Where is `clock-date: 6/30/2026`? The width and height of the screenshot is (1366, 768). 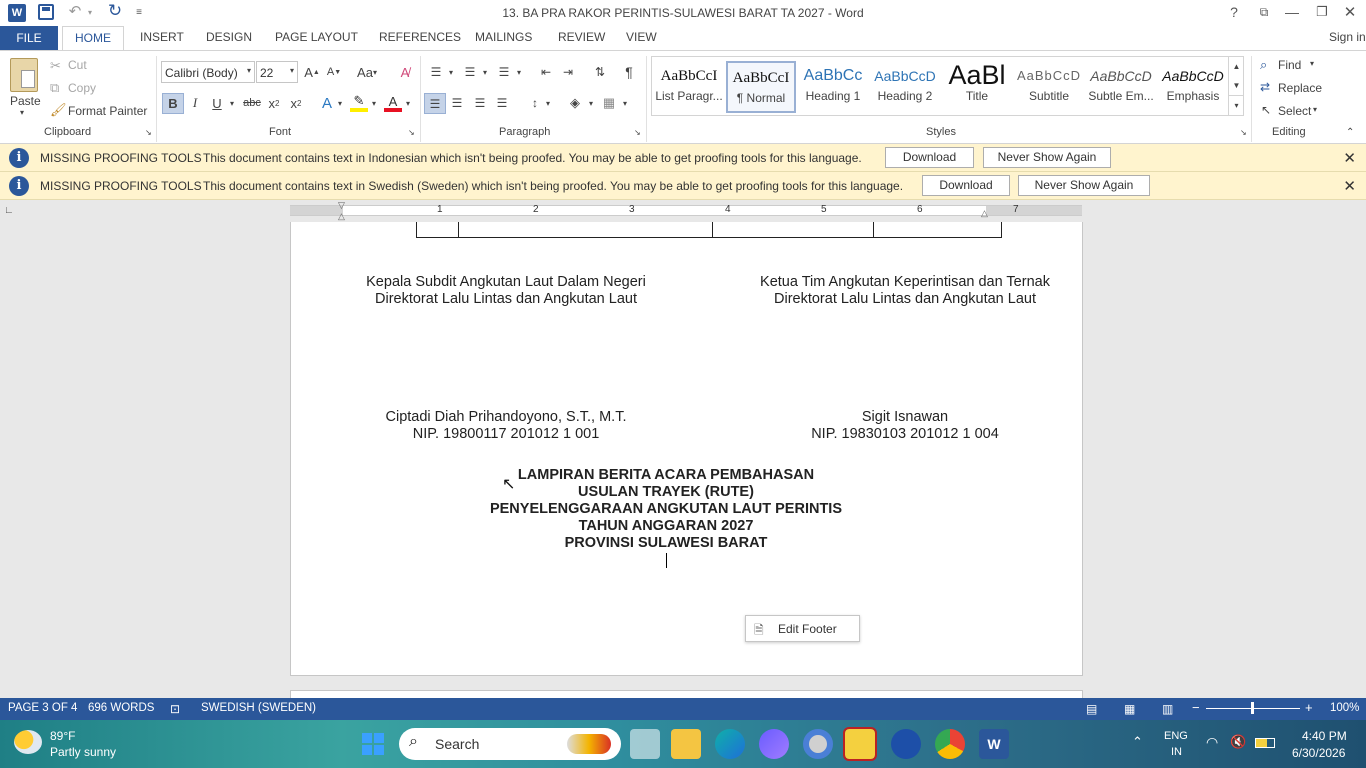 clock-date: 6/30/2026 is located at coordinates (1318, 753).